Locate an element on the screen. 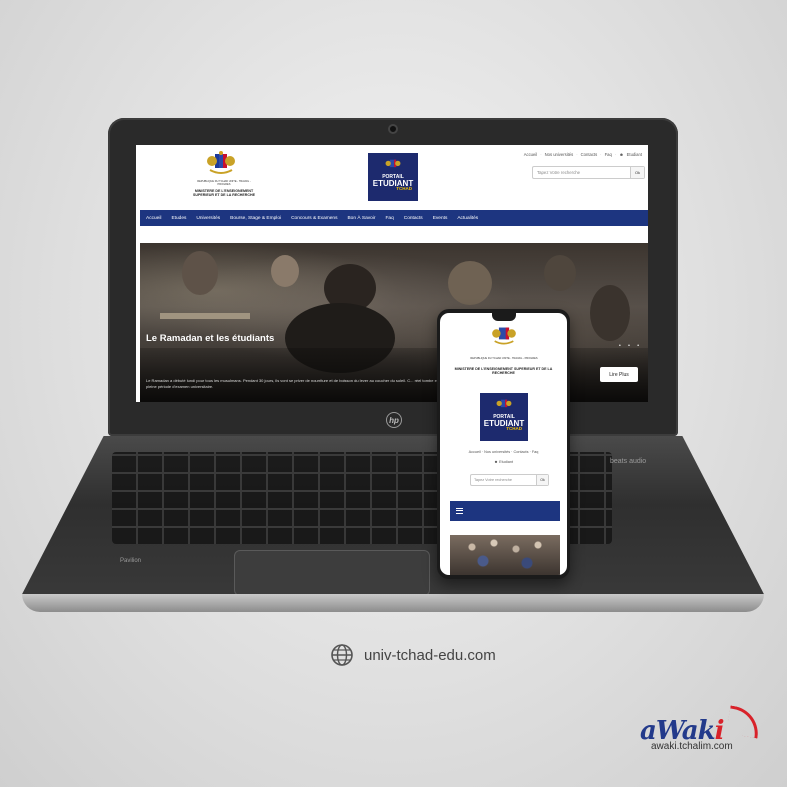 The image size is (787, 787). search-input: Tapez Votre recherche Ok is located at coordinates (588, 172).